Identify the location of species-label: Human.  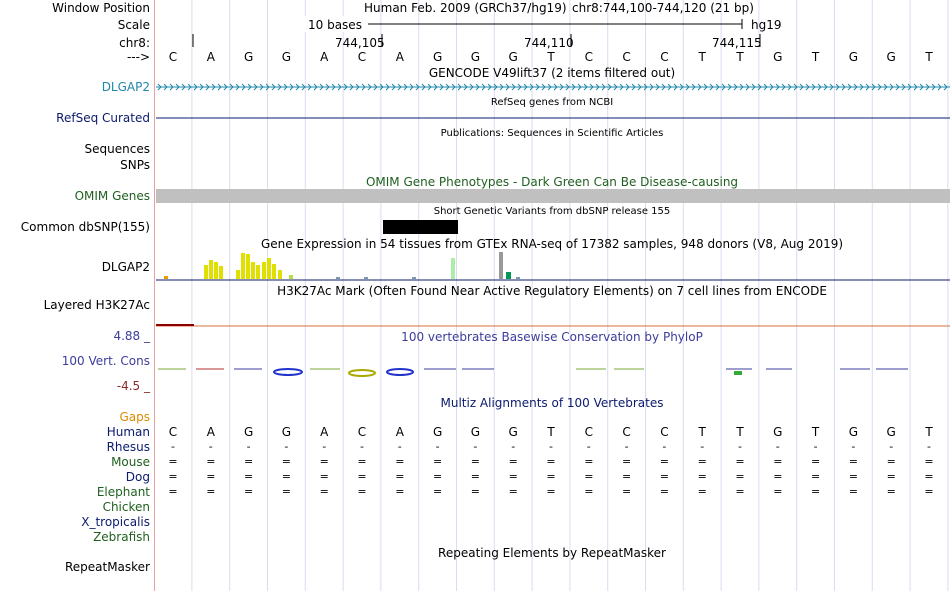
(128, 432).